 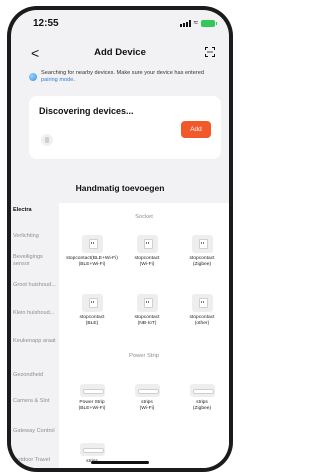 I want to click on device-tile: stopcontact (BLE), so click(x=92, y=310).